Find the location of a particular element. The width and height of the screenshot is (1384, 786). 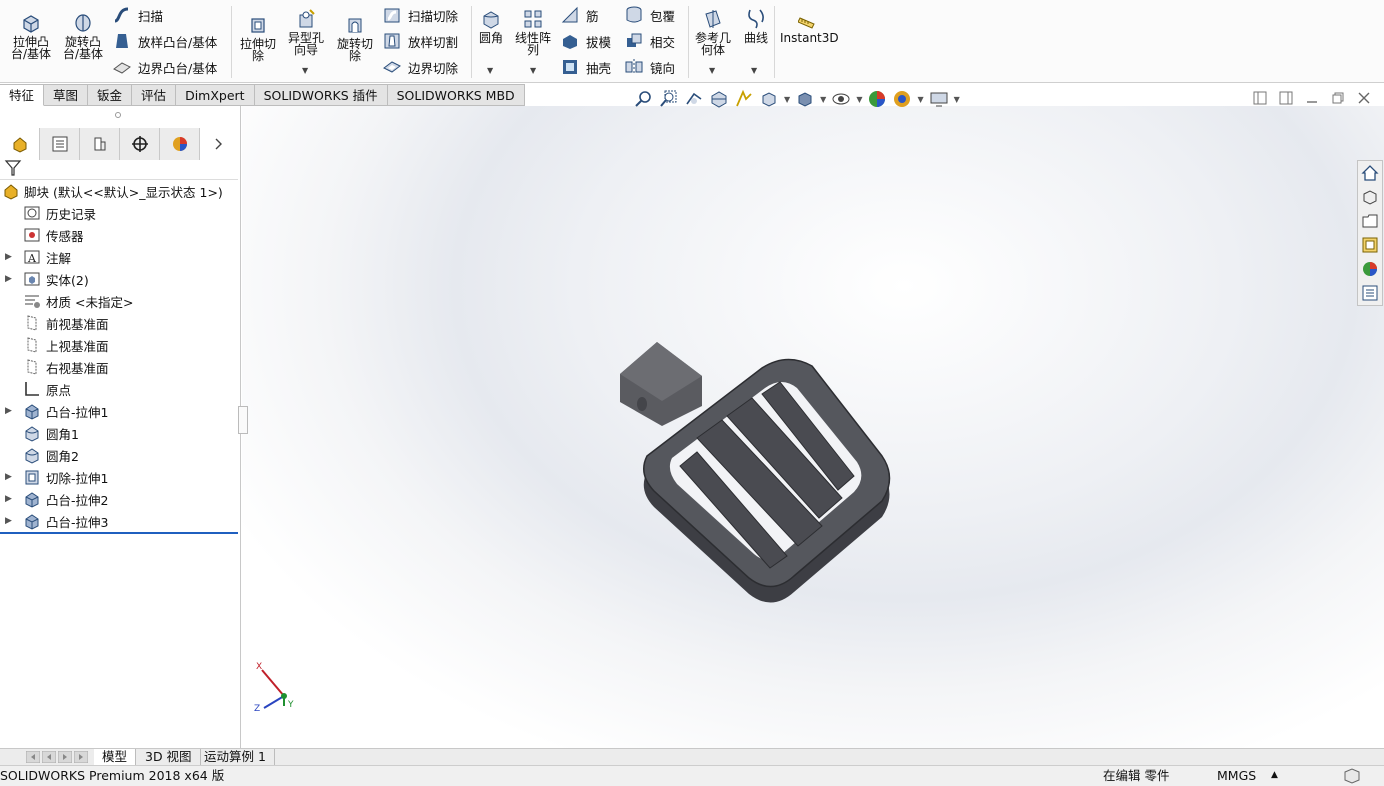

hide-show-dropdown-icon: ▼ is located at coordinates (859, 99).